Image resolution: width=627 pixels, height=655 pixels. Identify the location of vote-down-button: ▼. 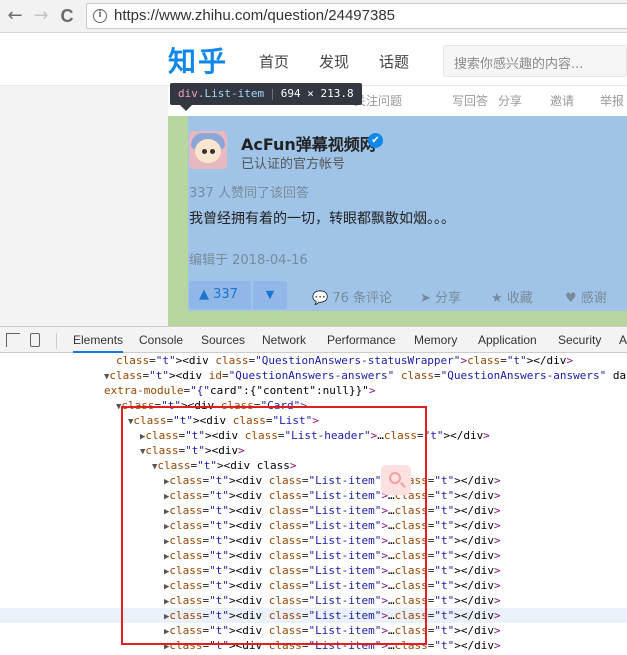
(270, 295).